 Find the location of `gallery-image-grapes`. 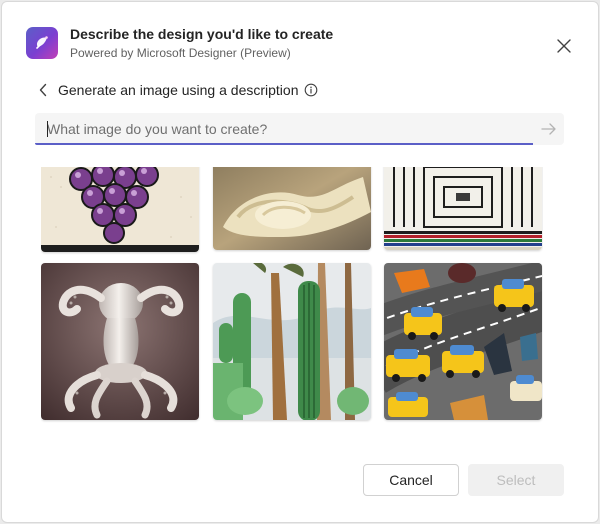

gallery-image-grapes is located at coordinates (120, 209).